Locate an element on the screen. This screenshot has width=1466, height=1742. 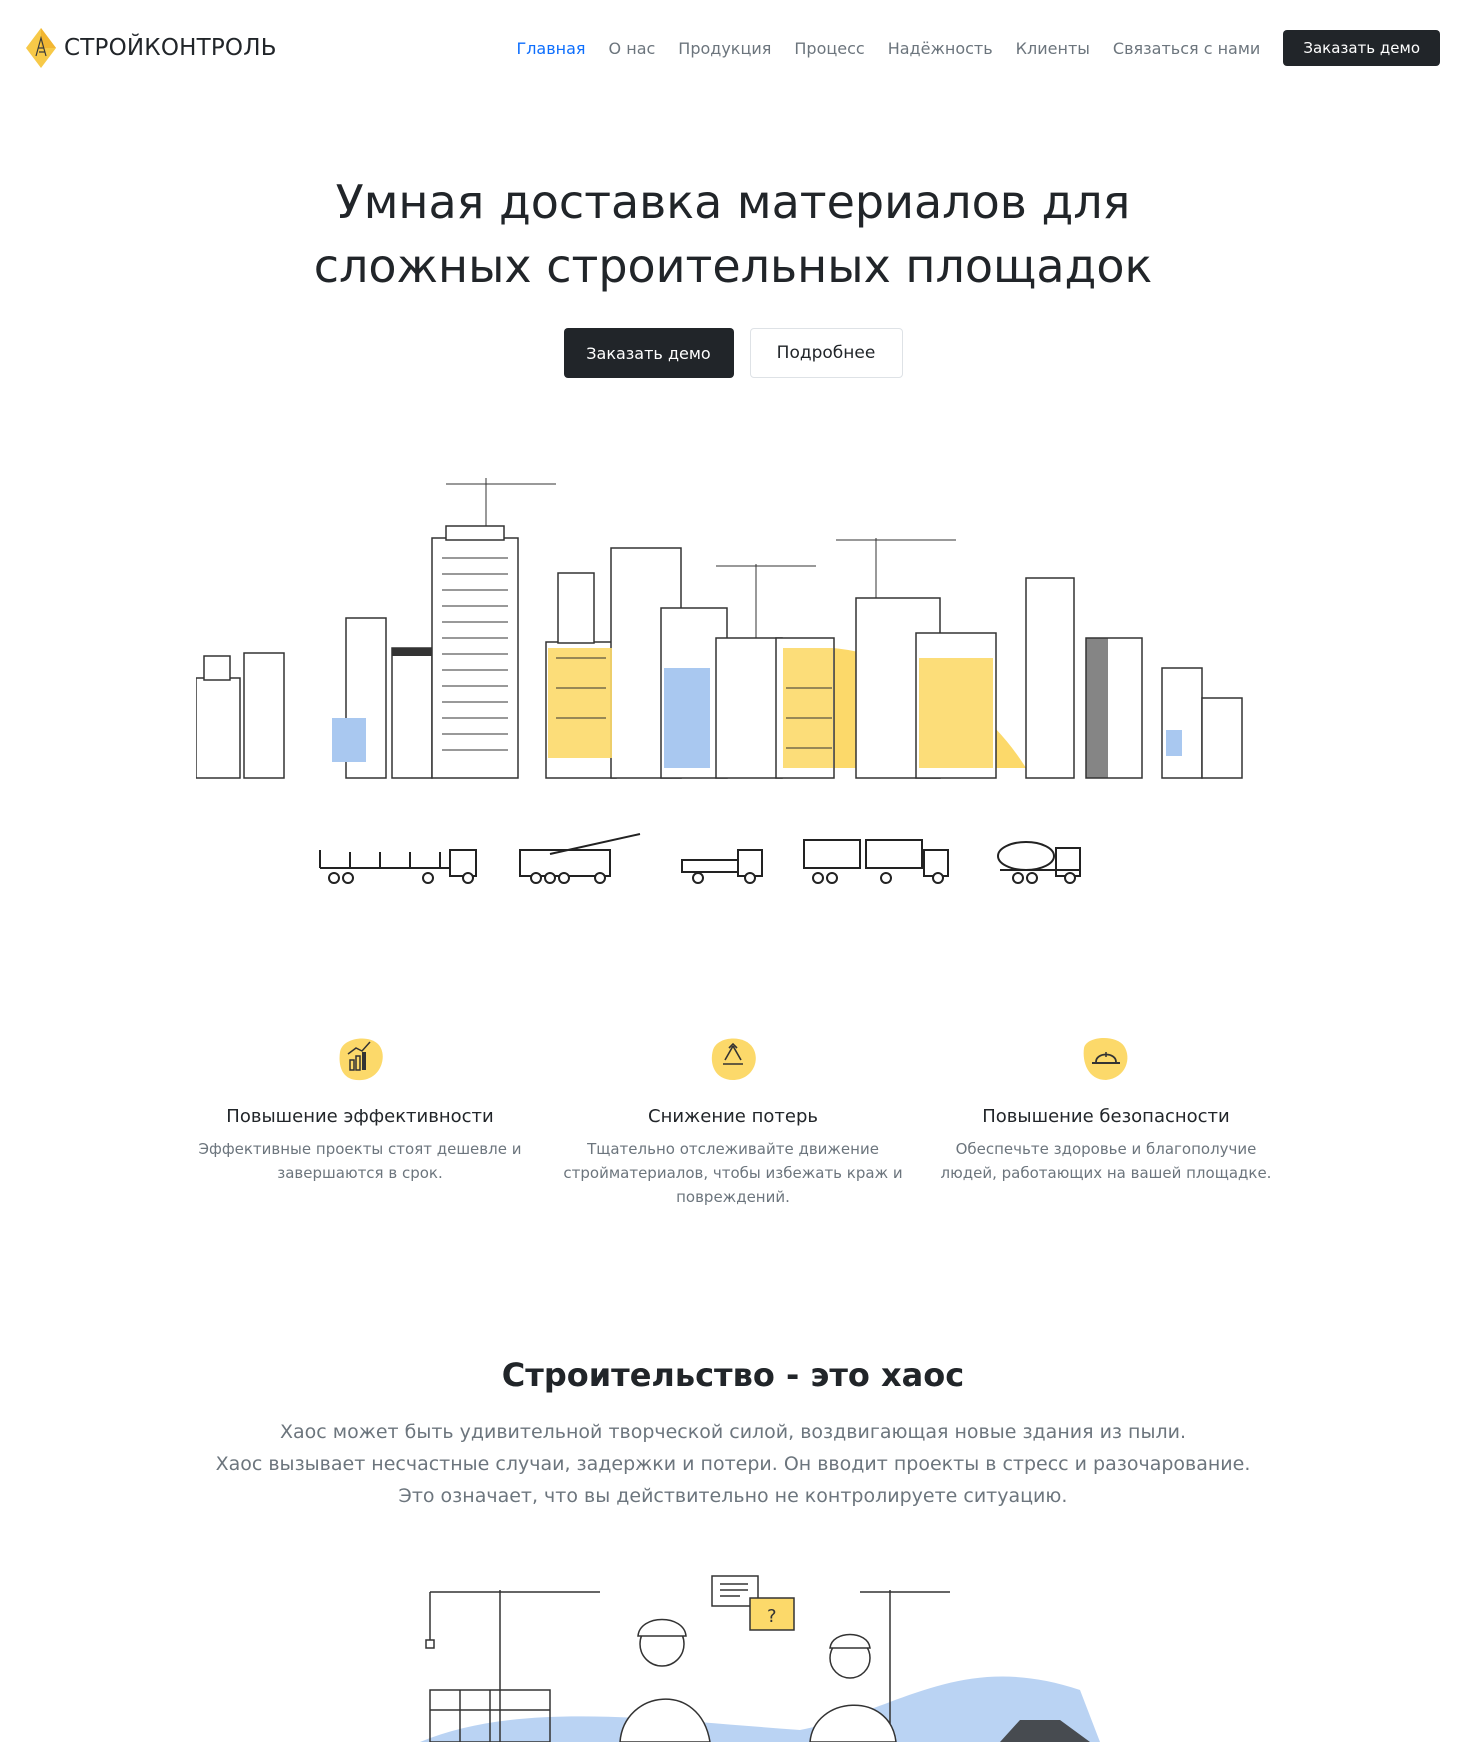
chaos-title: Строительство - это хаос is located at coordinates (733, 1375).